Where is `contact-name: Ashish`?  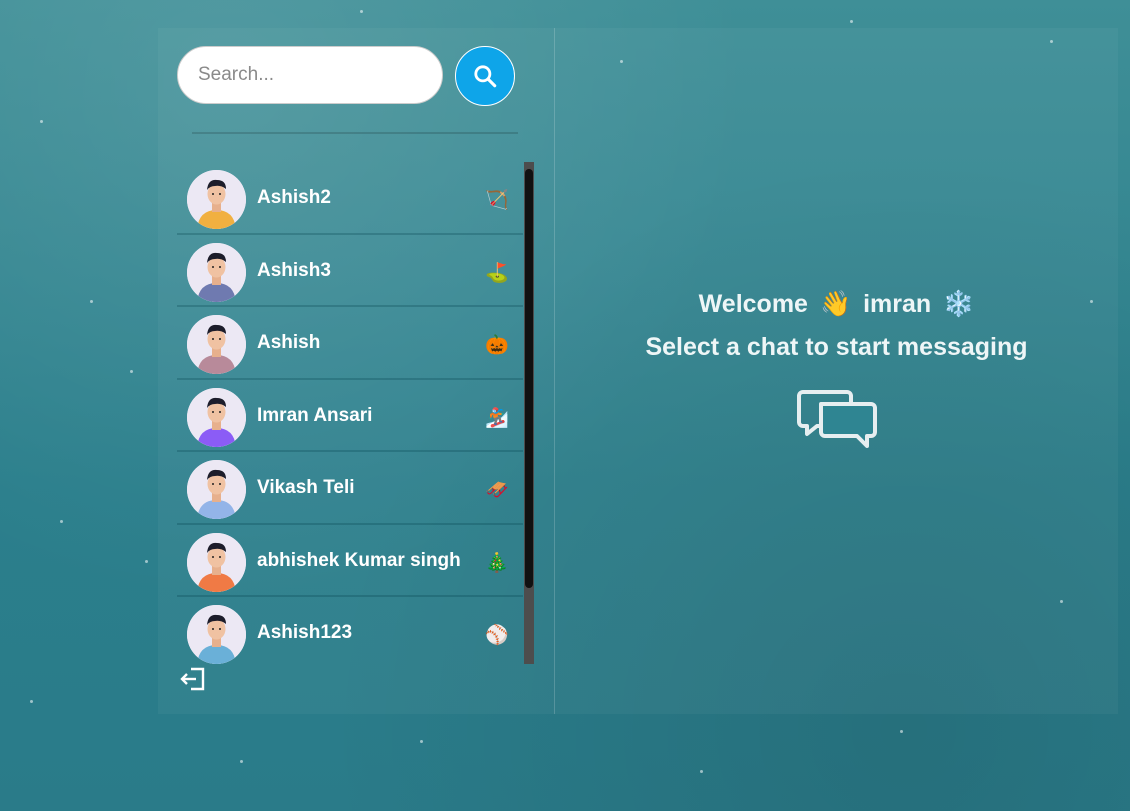 contact-name: Ashish is located at coordinates (289, 342).